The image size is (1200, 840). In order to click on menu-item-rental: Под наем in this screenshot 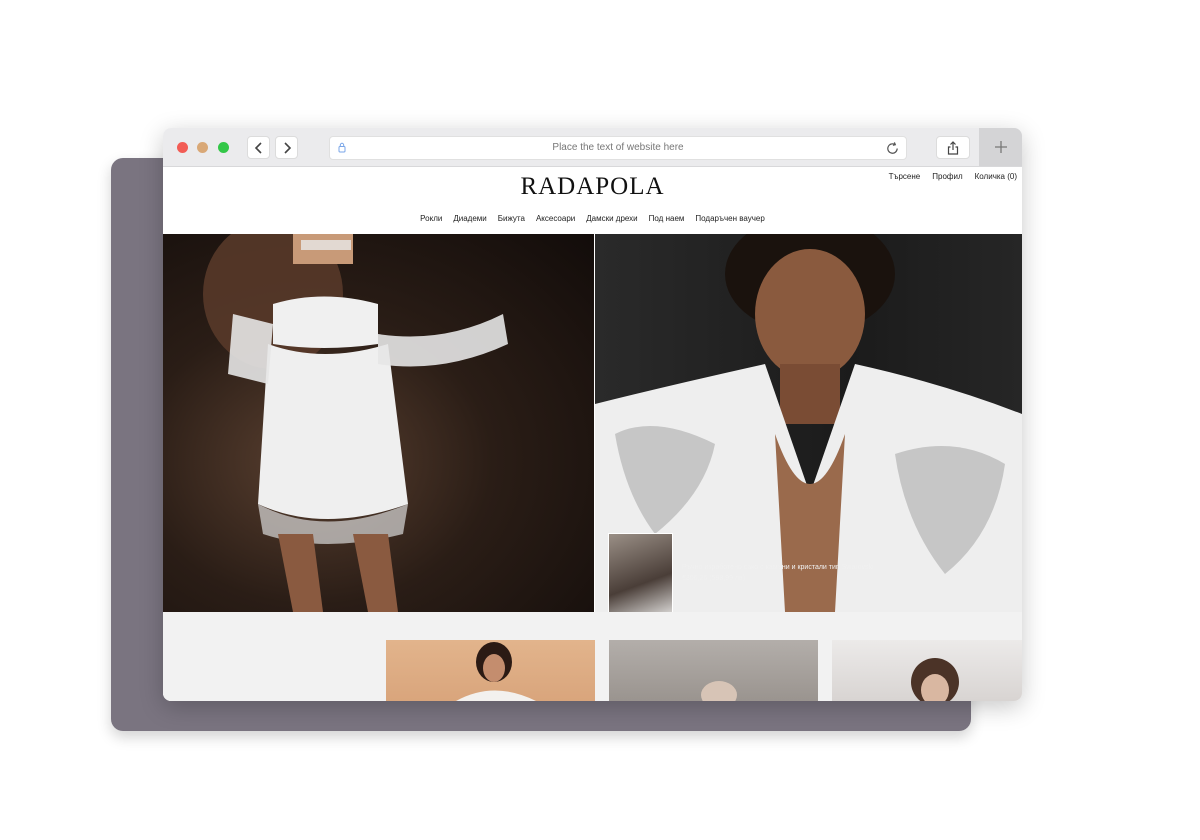, I will do `click(667, 218)`.